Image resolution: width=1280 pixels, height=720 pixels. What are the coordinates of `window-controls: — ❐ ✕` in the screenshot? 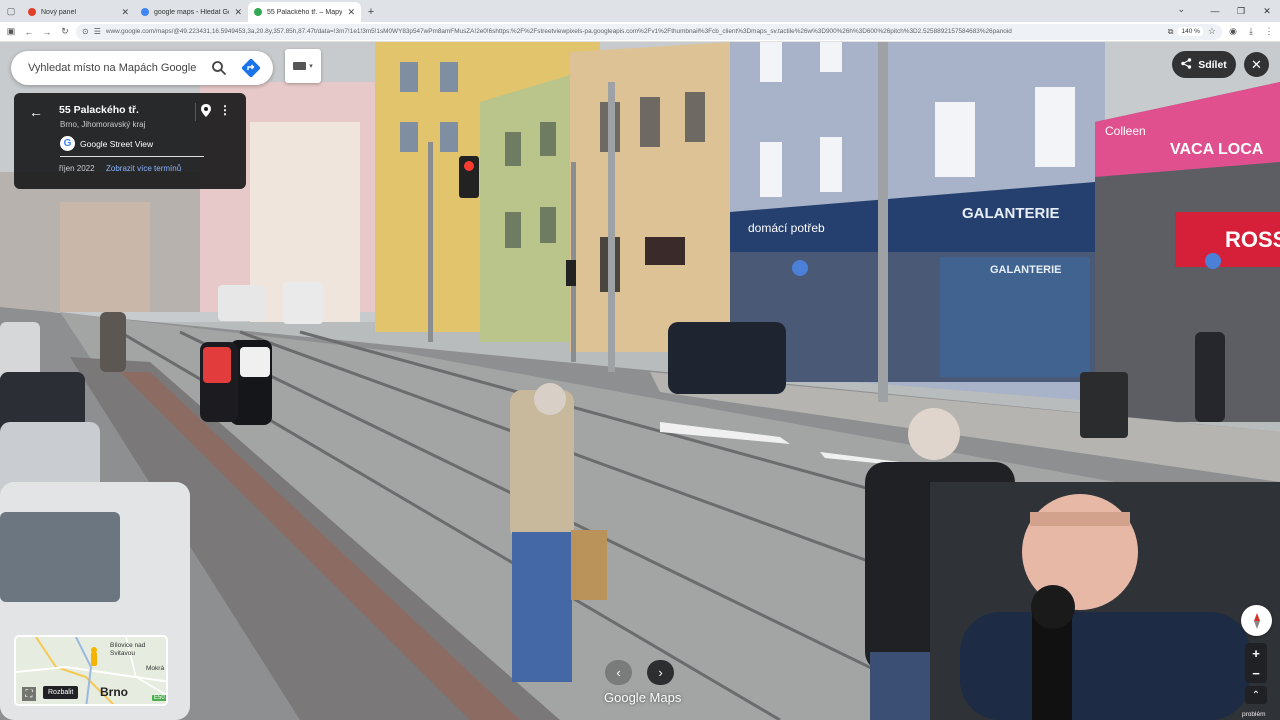 It's located at (1241, 11).